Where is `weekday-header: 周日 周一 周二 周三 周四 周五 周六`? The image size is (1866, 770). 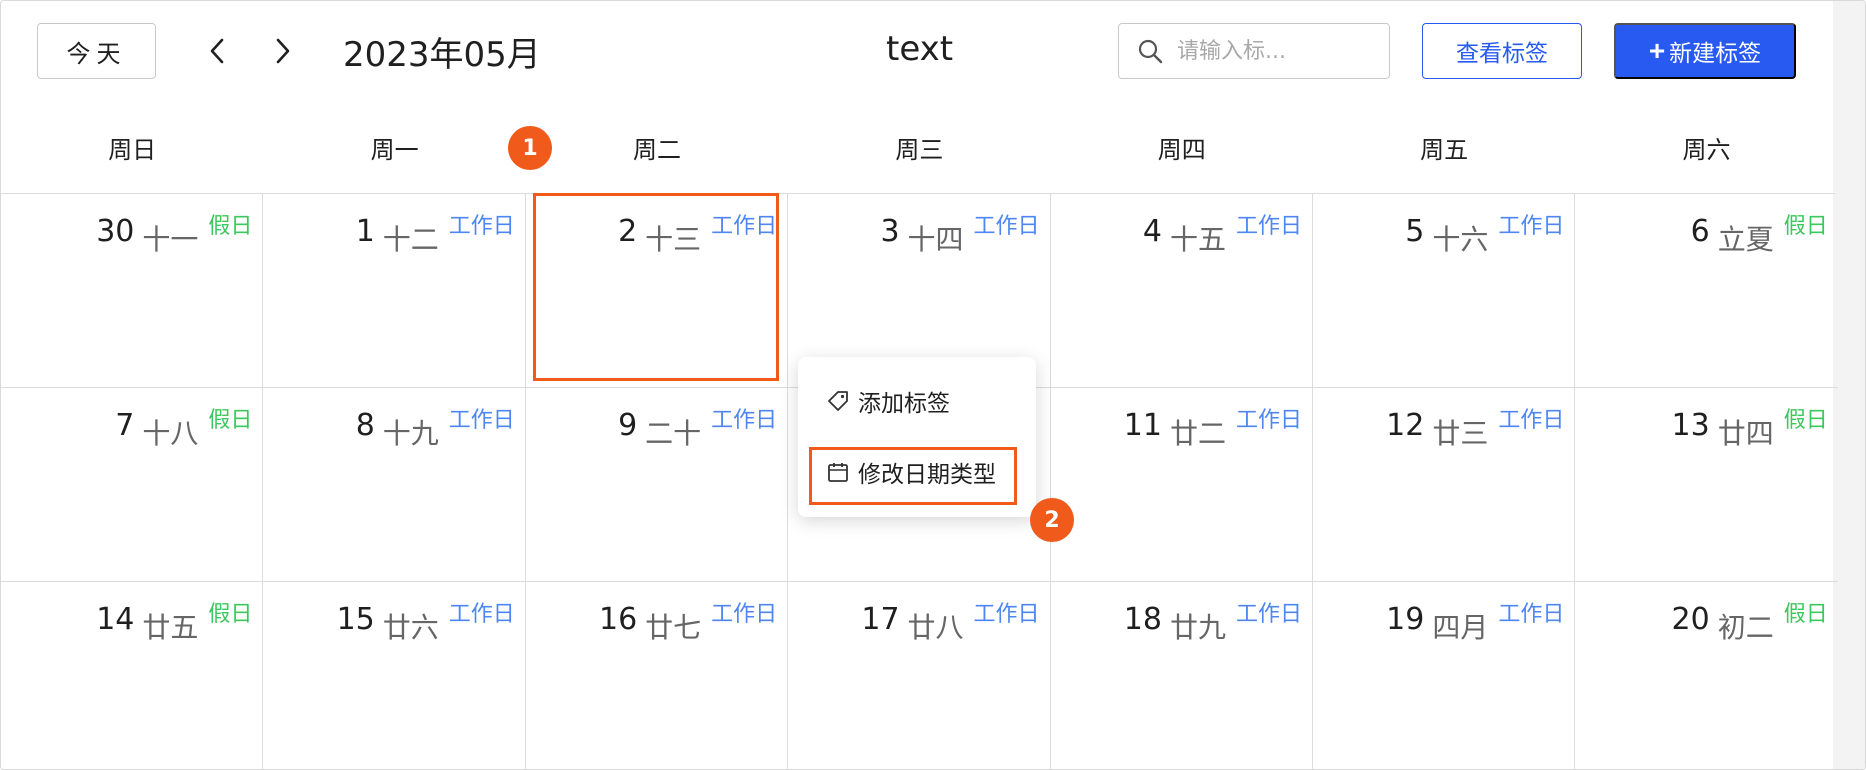
weekday-header: 周日 周一 周二 周三 周四 周五 周六 is located at coordinates (918, 147).